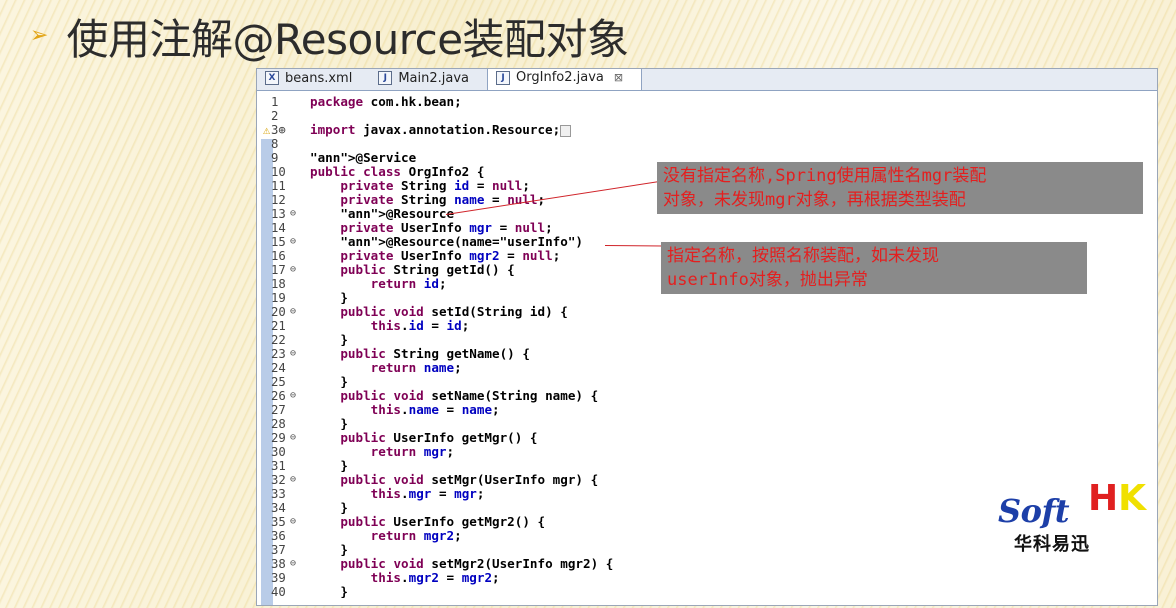  I want to click on logo-hk-text: HK, so click(1117, 498).